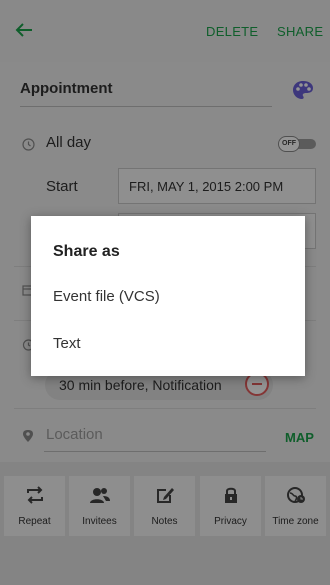 The height and width of the screenshot is (585, 330). Describe the element at coordinates (86, 251) in the screenshot. I see `dialog-title: Share as` at that location.